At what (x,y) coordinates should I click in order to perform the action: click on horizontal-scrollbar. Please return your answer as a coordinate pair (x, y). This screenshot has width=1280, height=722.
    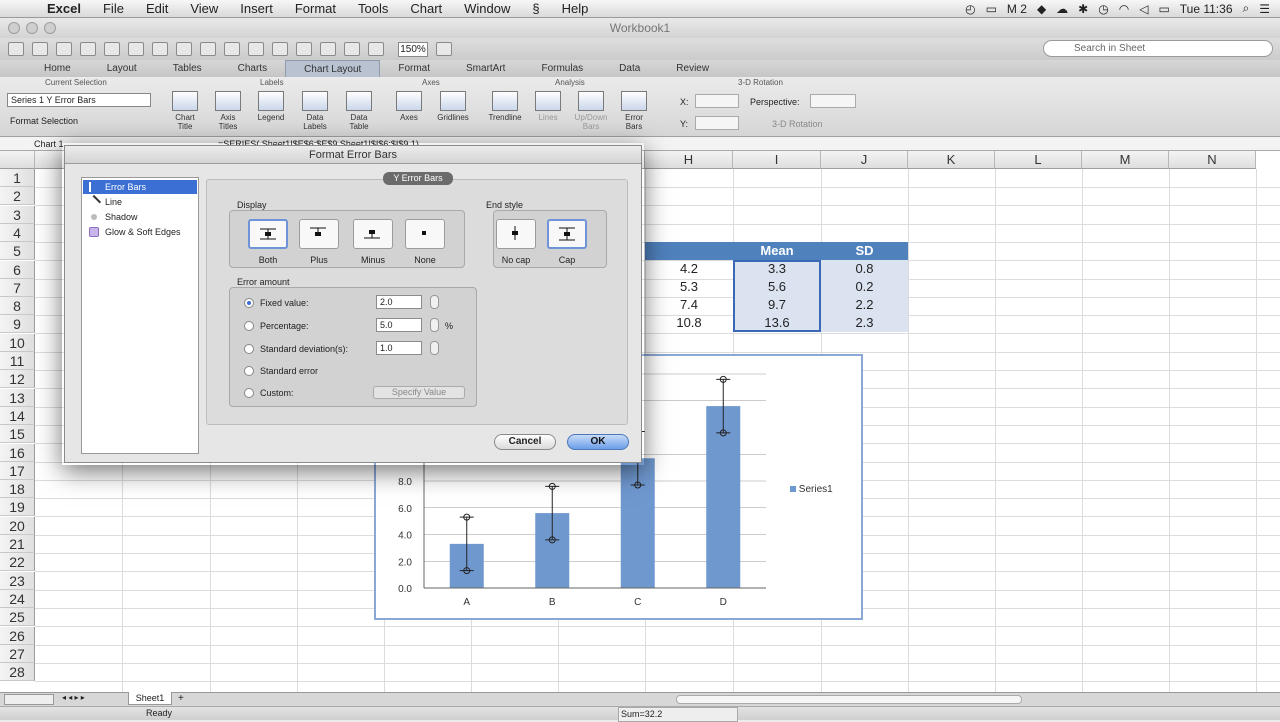
    Looking at the image, I should click on (849, 699).